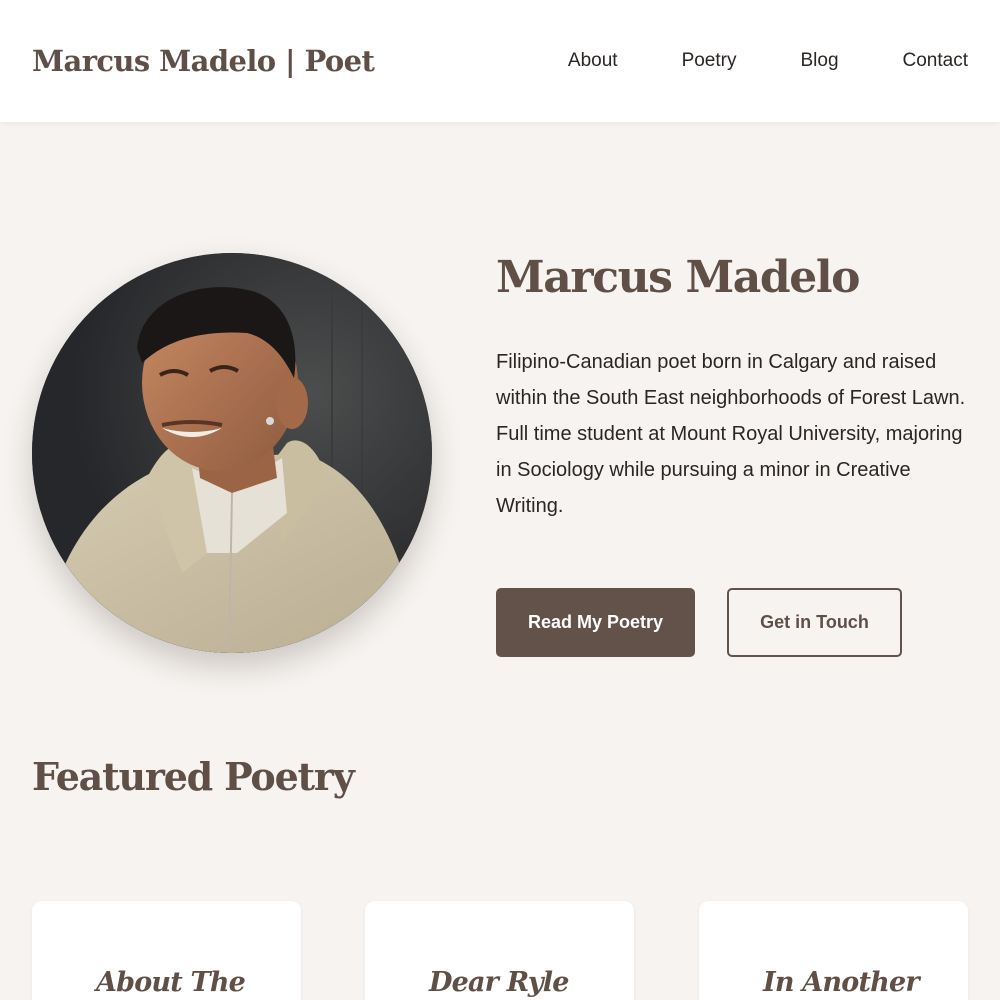  What do you see at coordinates (171, 982) in the screenshot?
I see `poetry-card-title: About The` at bounding box center [171, 982].